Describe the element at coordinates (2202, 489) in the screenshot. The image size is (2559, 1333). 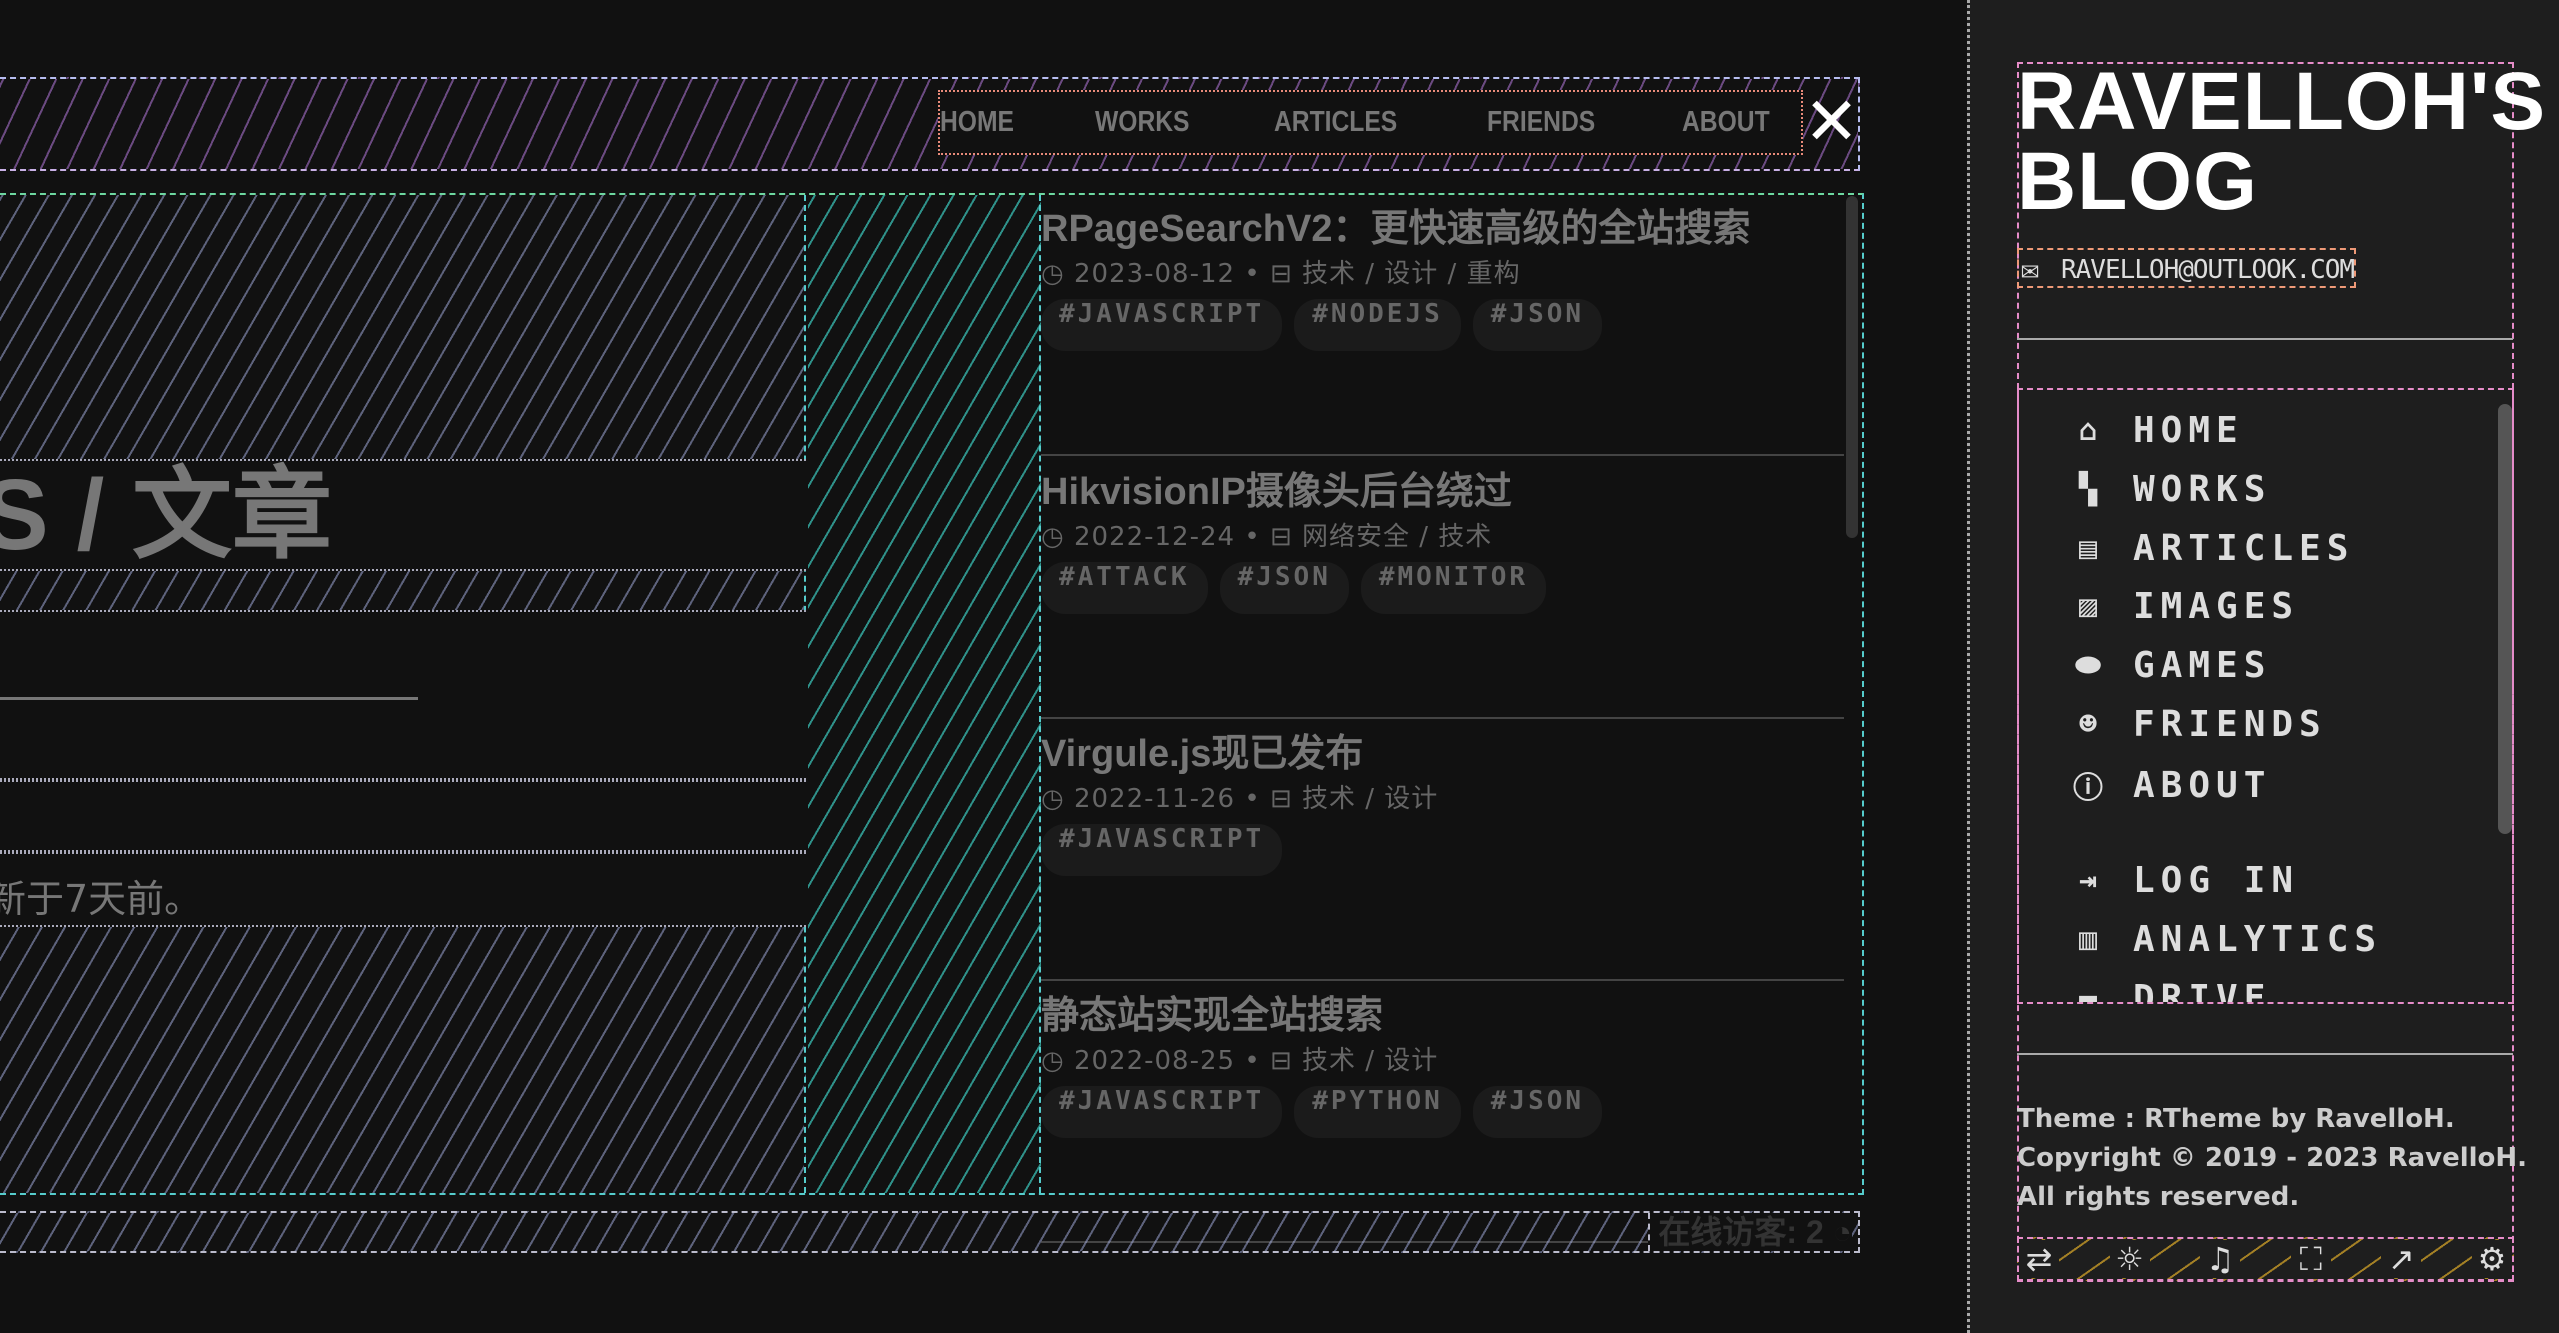
I see `menu-label: WORKS` at that location.